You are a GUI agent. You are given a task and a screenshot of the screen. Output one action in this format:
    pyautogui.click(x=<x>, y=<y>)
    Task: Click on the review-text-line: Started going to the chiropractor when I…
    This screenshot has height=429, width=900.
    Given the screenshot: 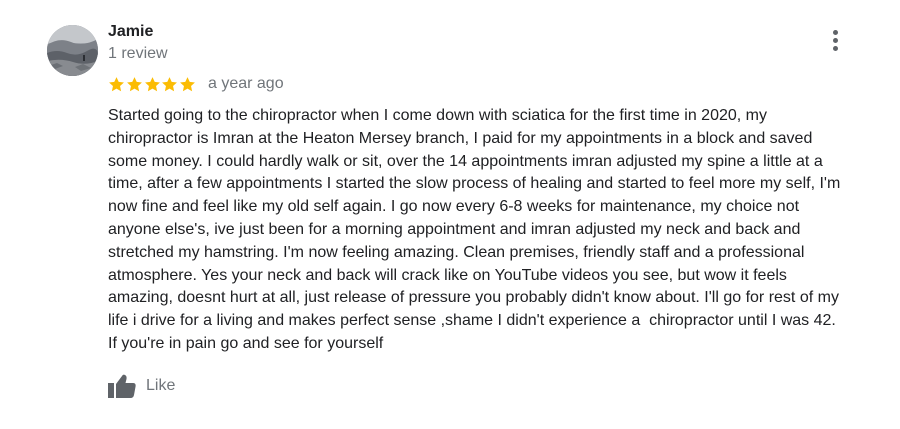 What is the action you would take?
    pyautogui.click(x=437, y=115)
    